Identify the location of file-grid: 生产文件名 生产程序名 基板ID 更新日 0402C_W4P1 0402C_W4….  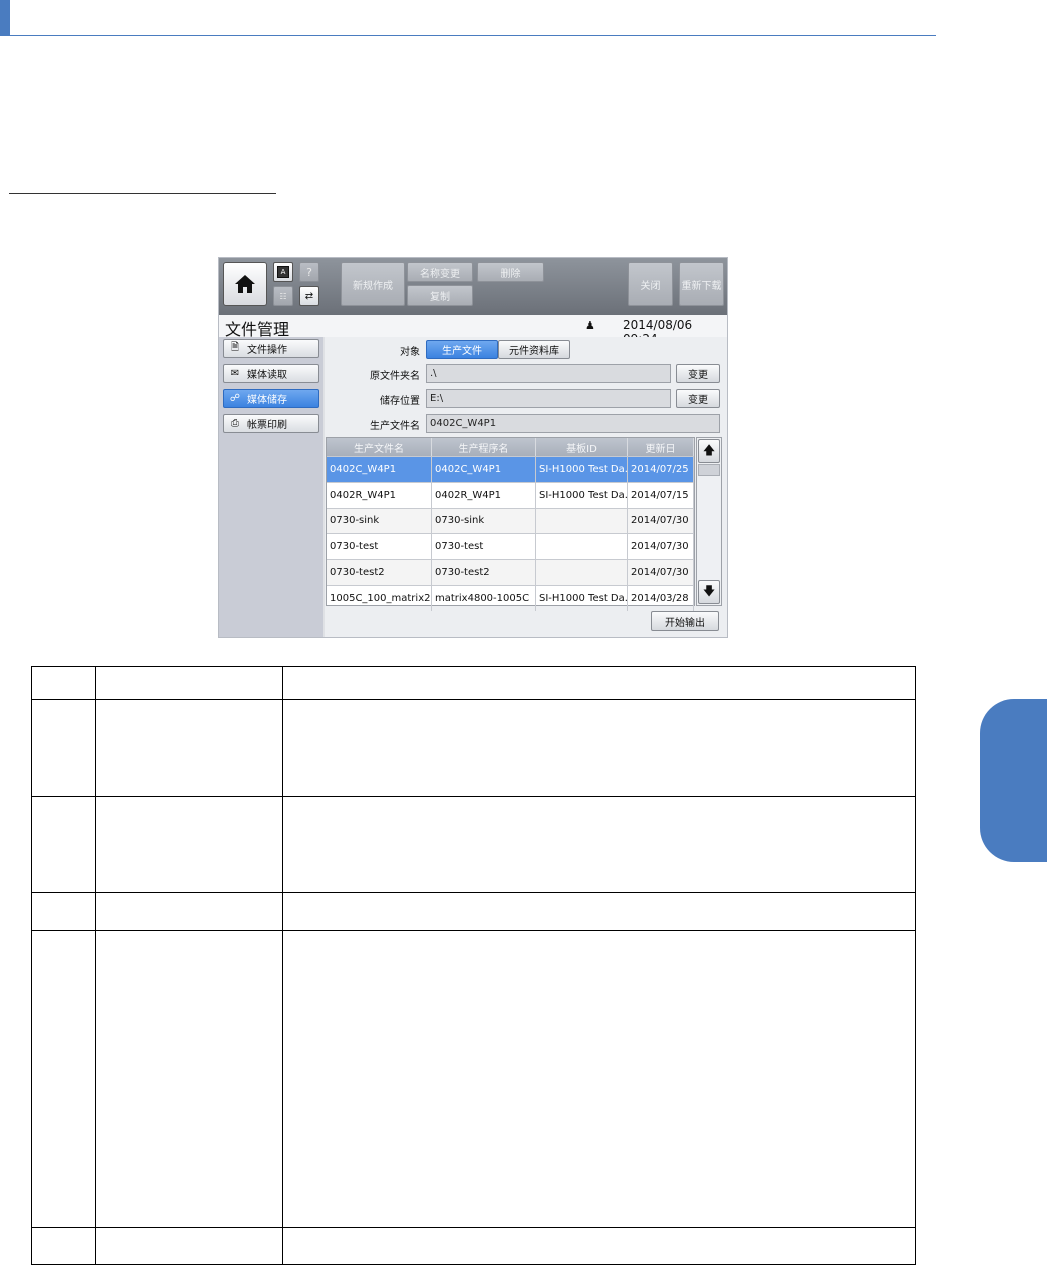
(510, 524).